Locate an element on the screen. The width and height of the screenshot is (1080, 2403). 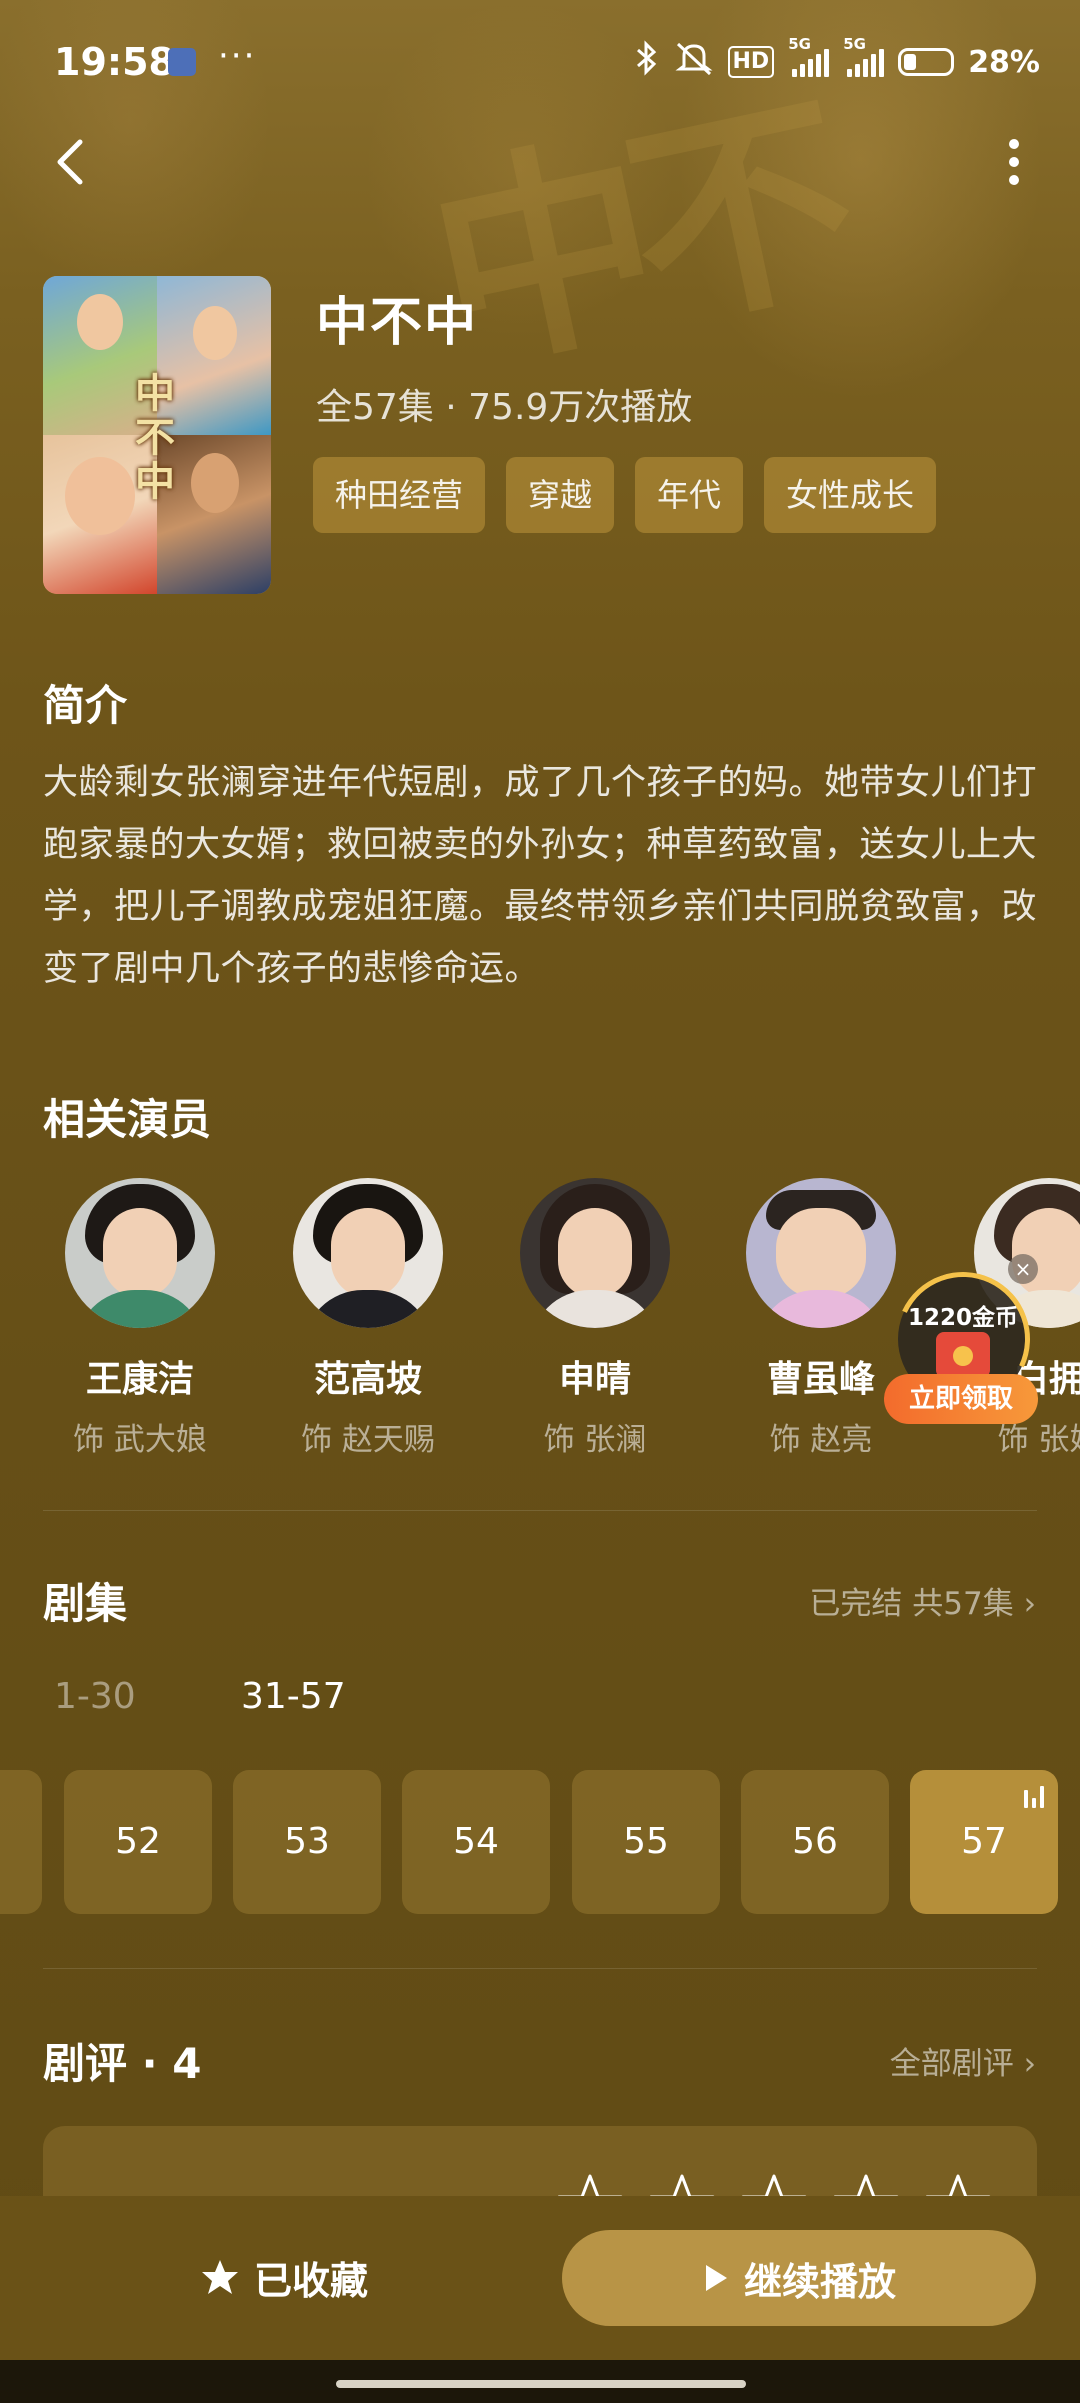
now-playing-icon is located at coordinates (1034, 1797).